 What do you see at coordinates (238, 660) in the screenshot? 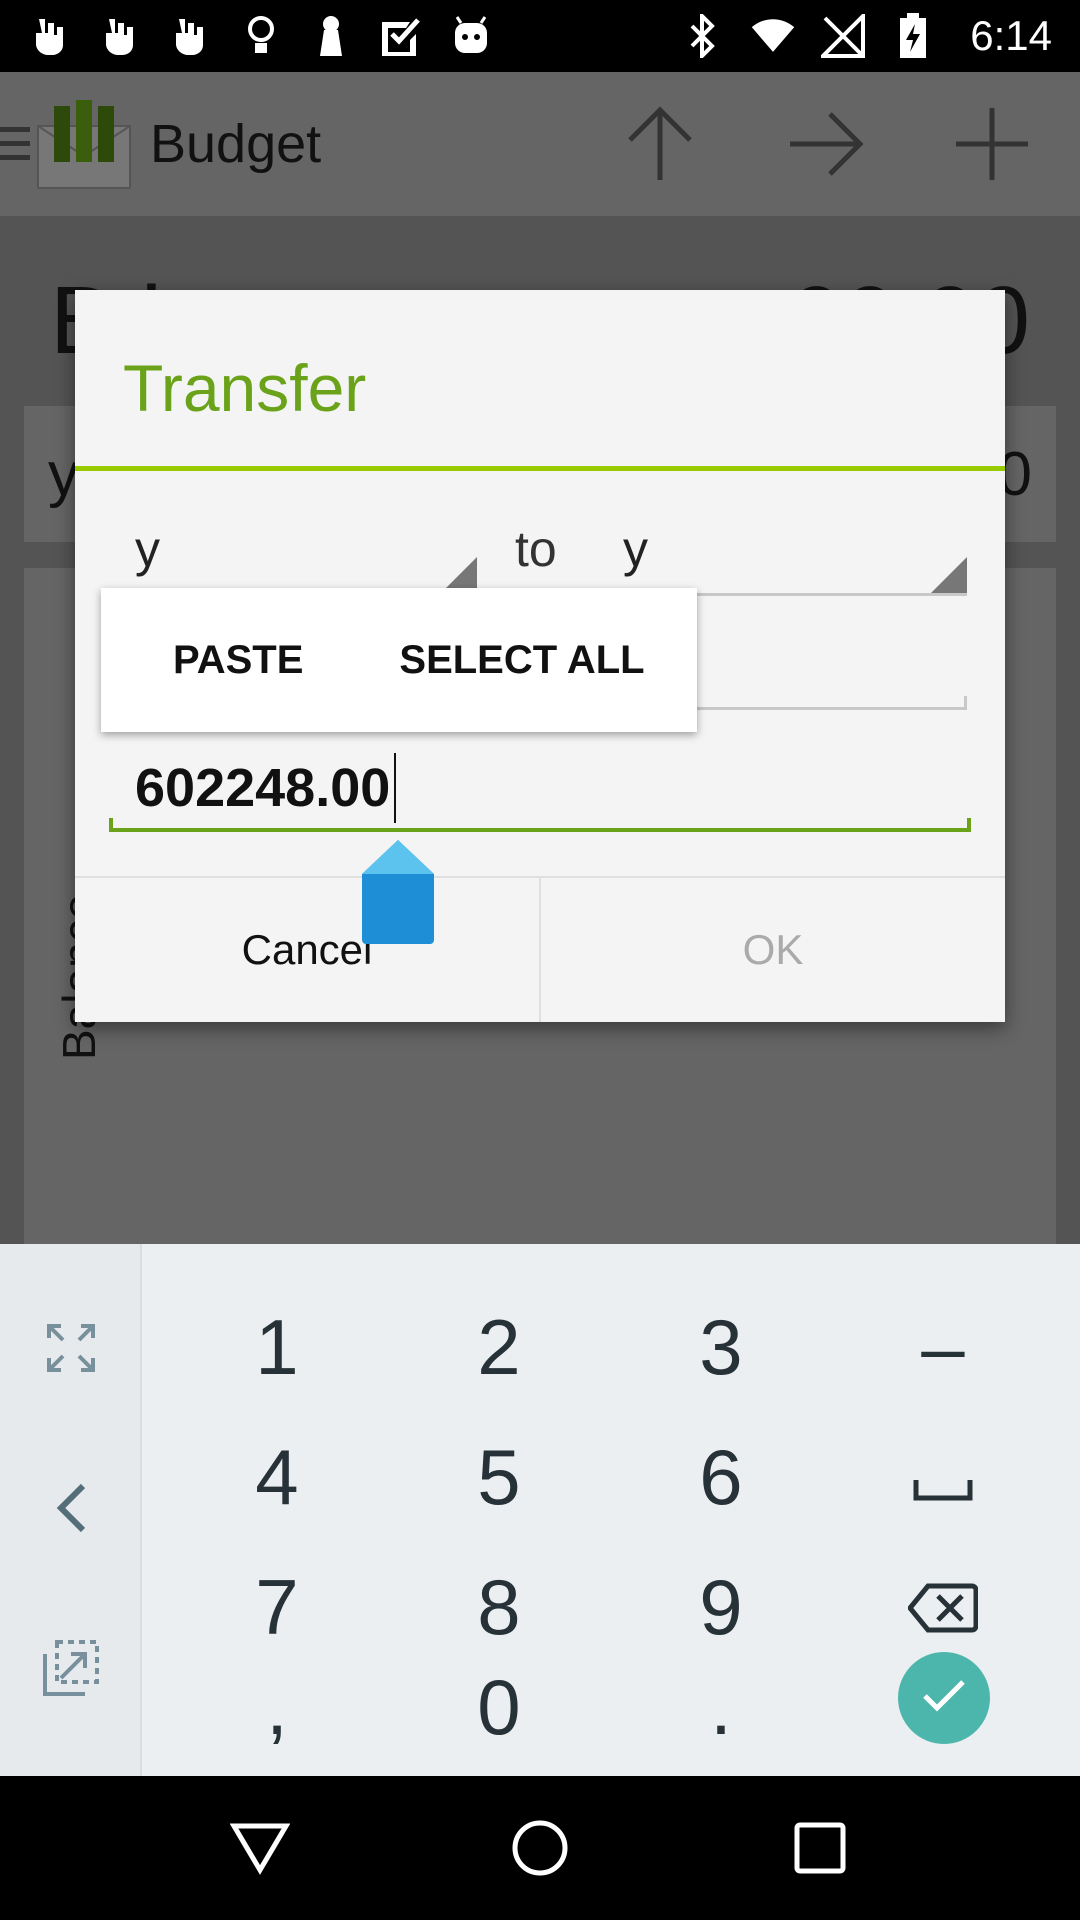
I see `paste-button: PASTE` at bounding box center [238, 660].